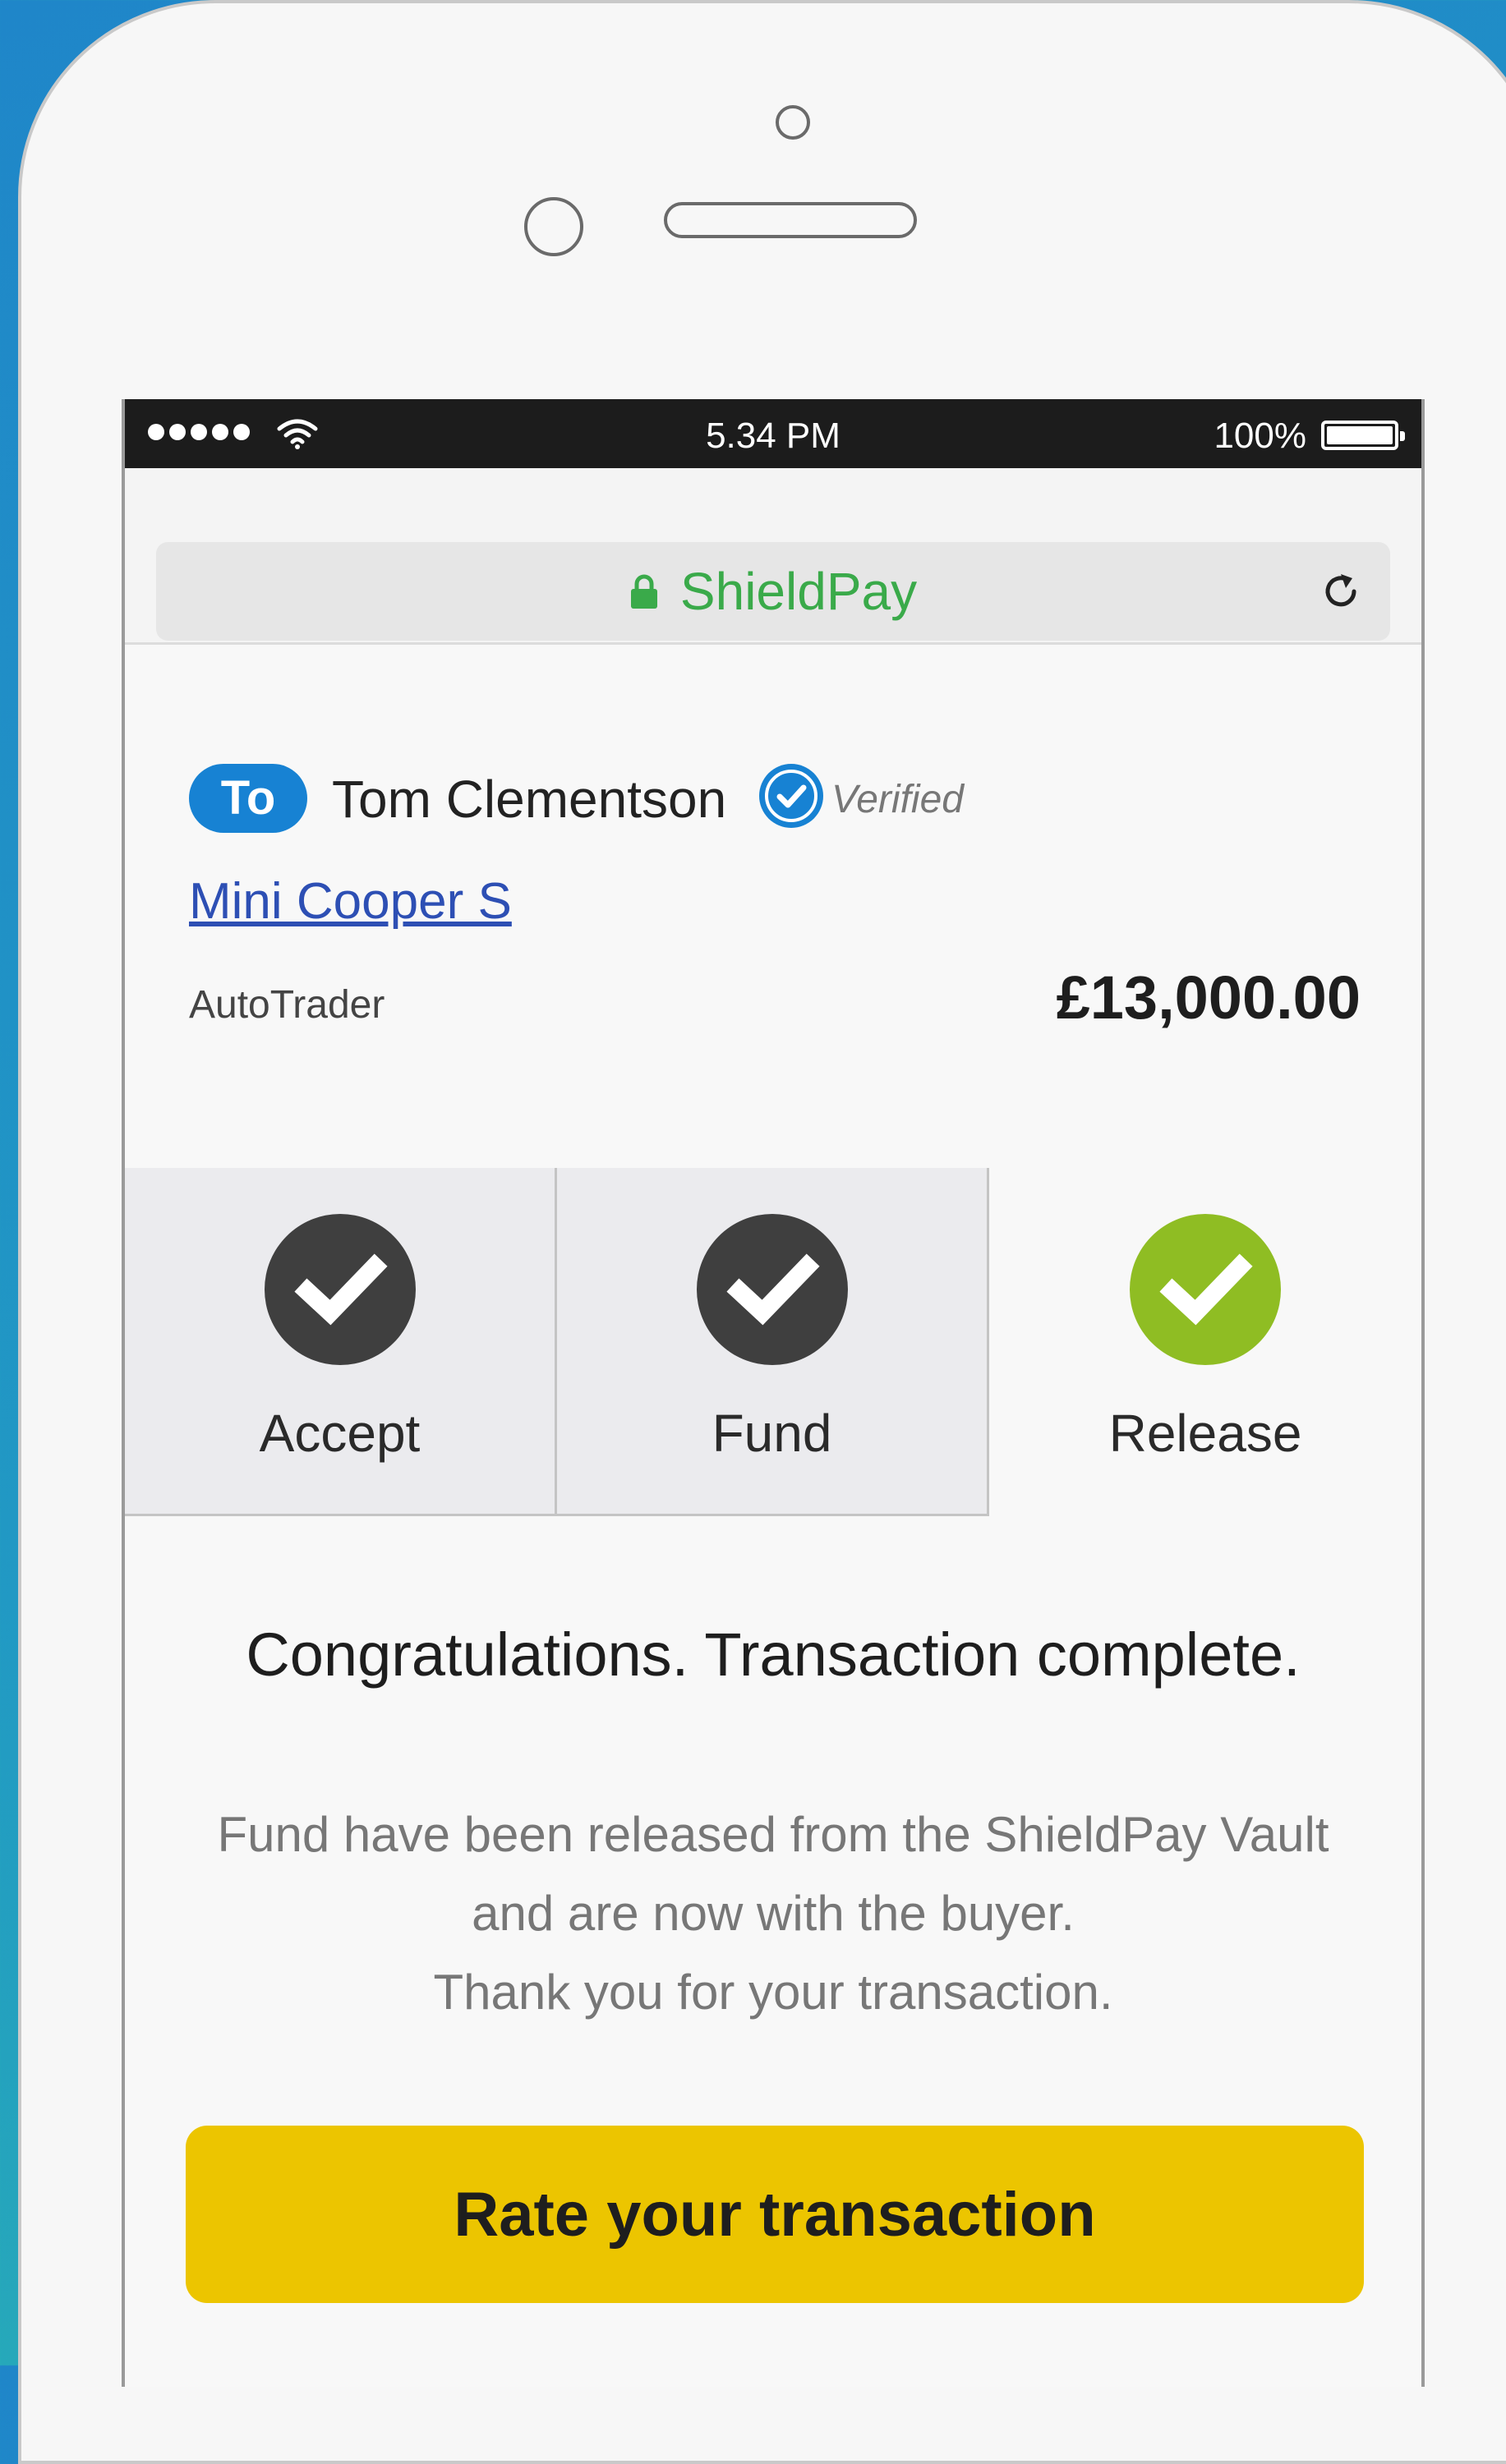 This screenshot has width=1506, height=2464. I want to click on url-text: ShieldPay, so click(798, 591).